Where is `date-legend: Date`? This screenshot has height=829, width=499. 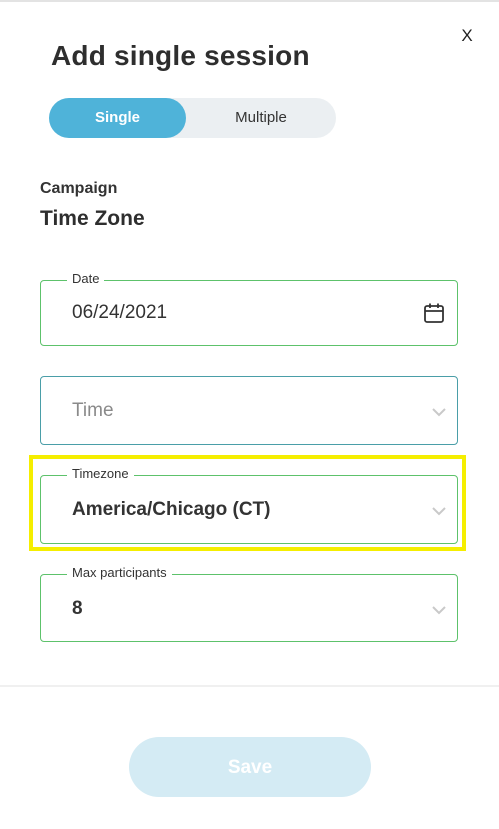 date-legend: Date is located at coordinates (86, 278).